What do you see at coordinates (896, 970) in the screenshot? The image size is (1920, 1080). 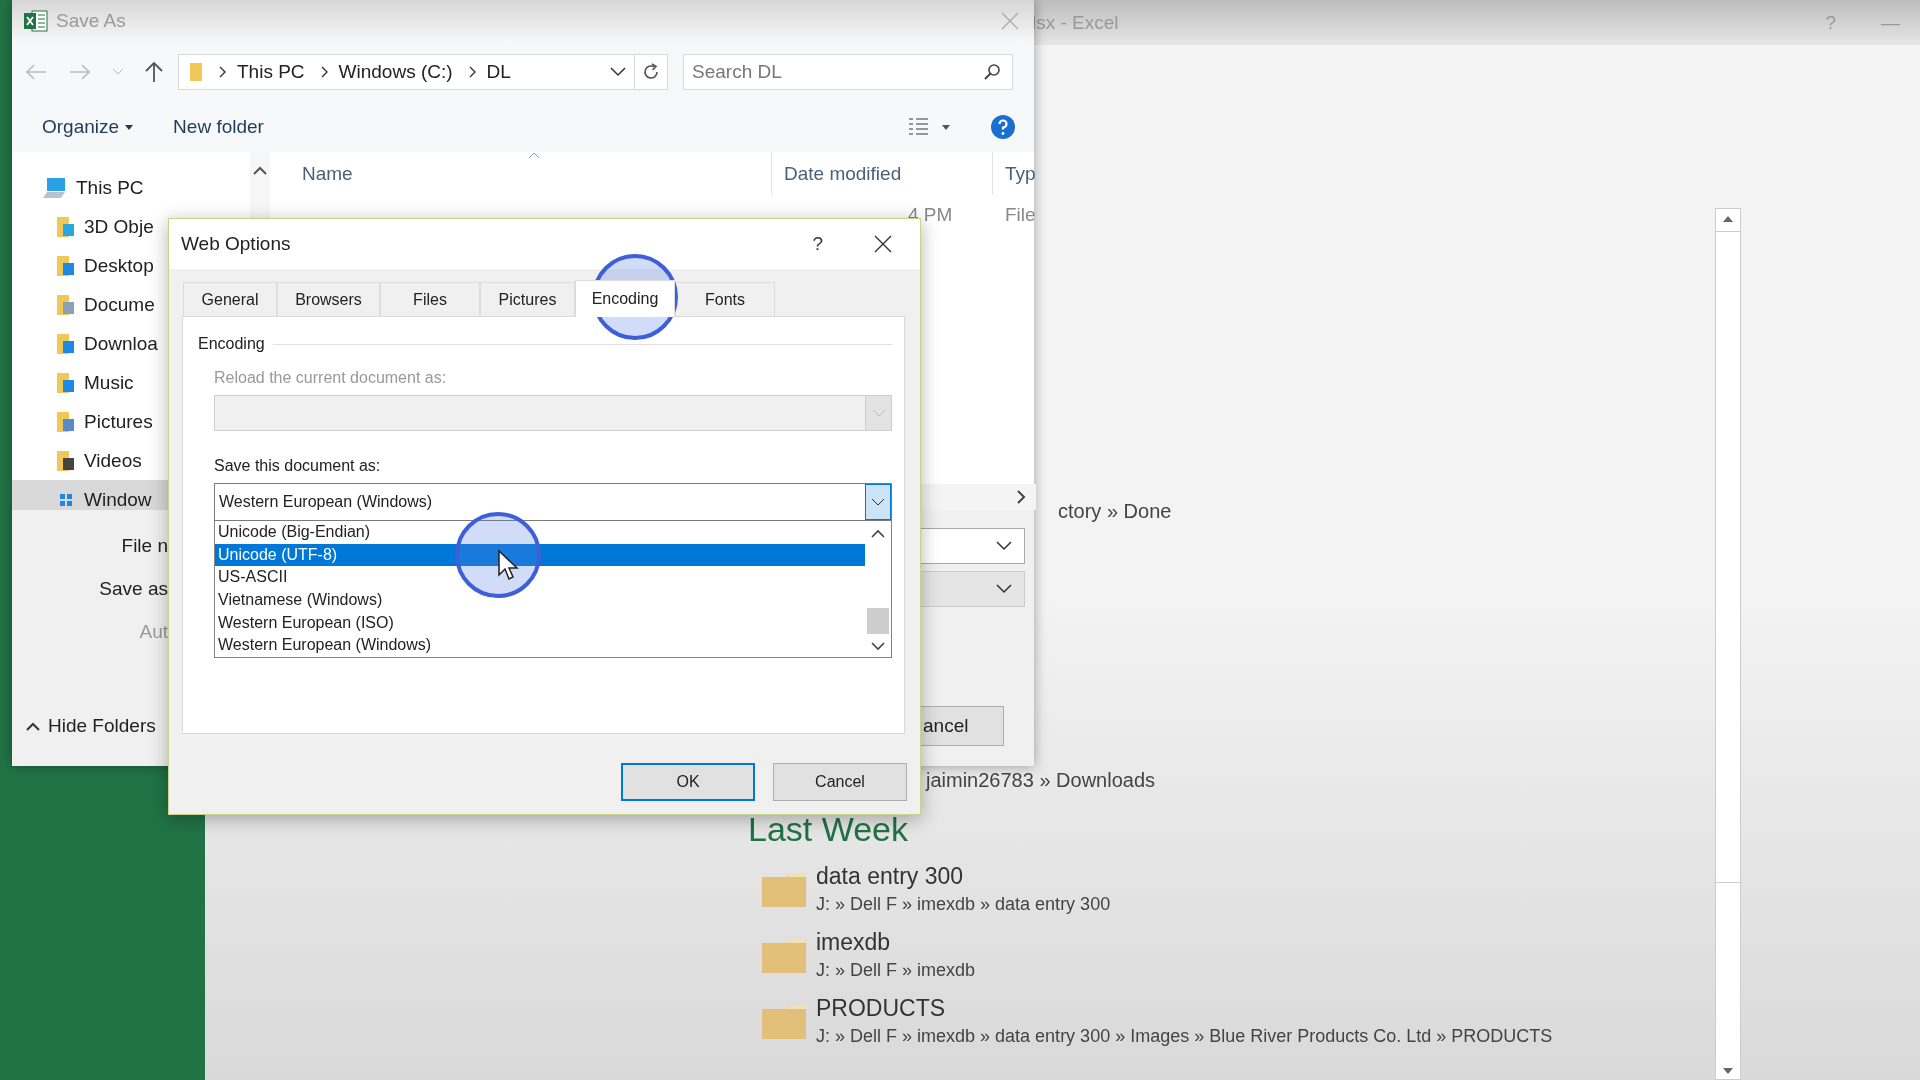 I see `recent-folder-path: J: » Dell F » imexdb` at bounding box center [896, 970].